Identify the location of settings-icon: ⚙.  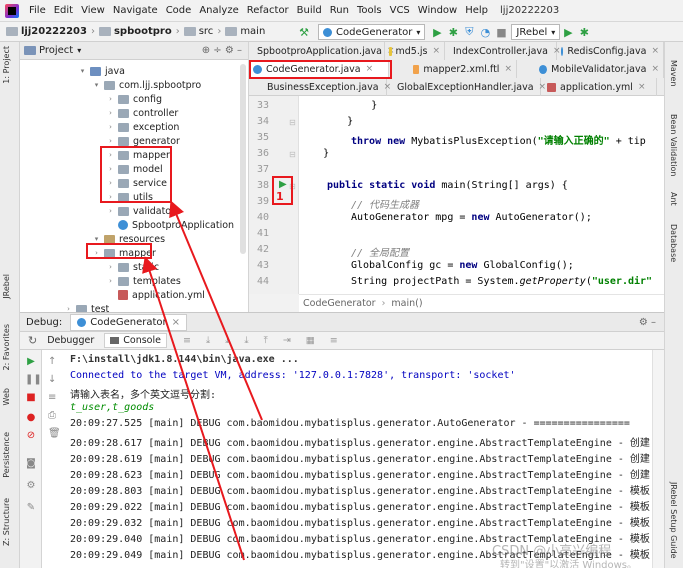
(31, 485).